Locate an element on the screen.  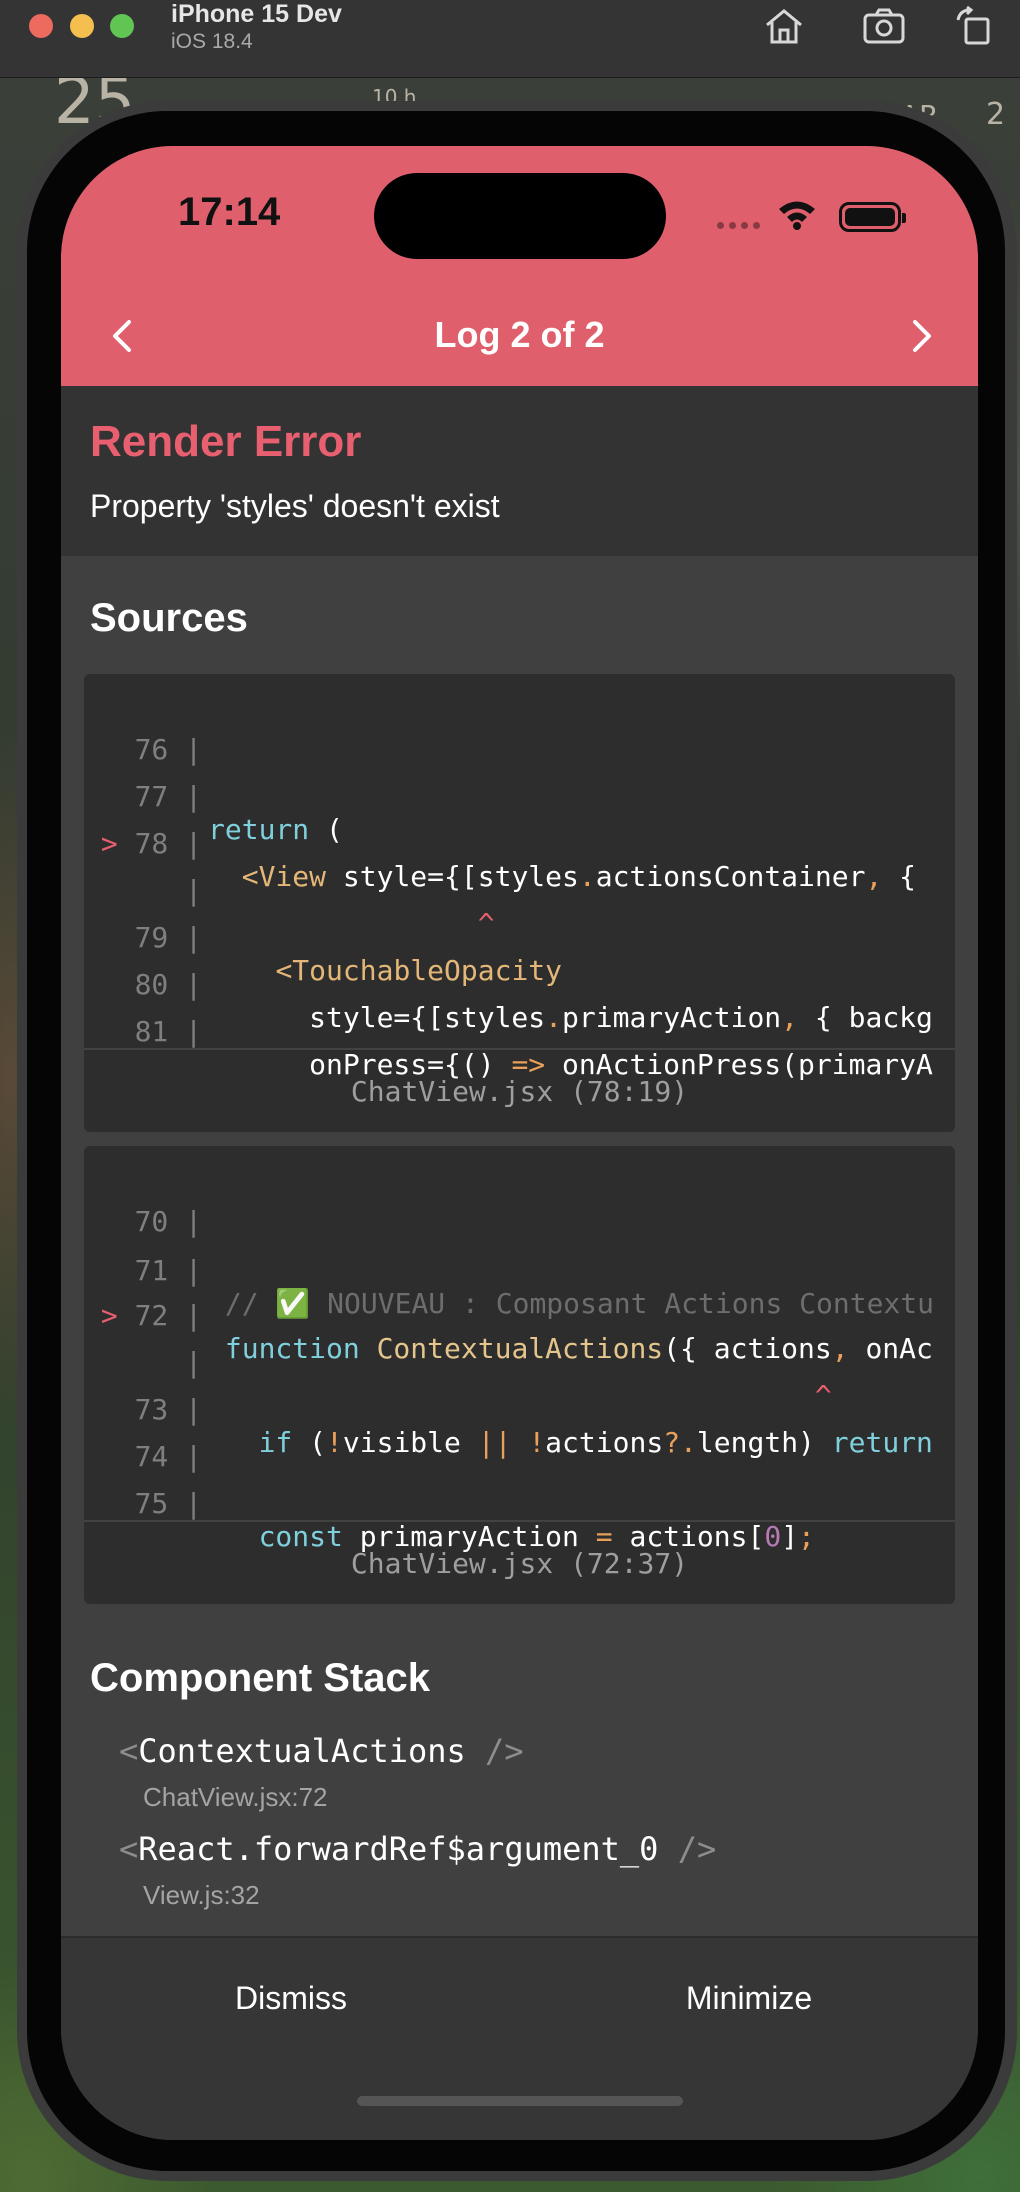
dynamic-island is located at coordinates (520, 216).